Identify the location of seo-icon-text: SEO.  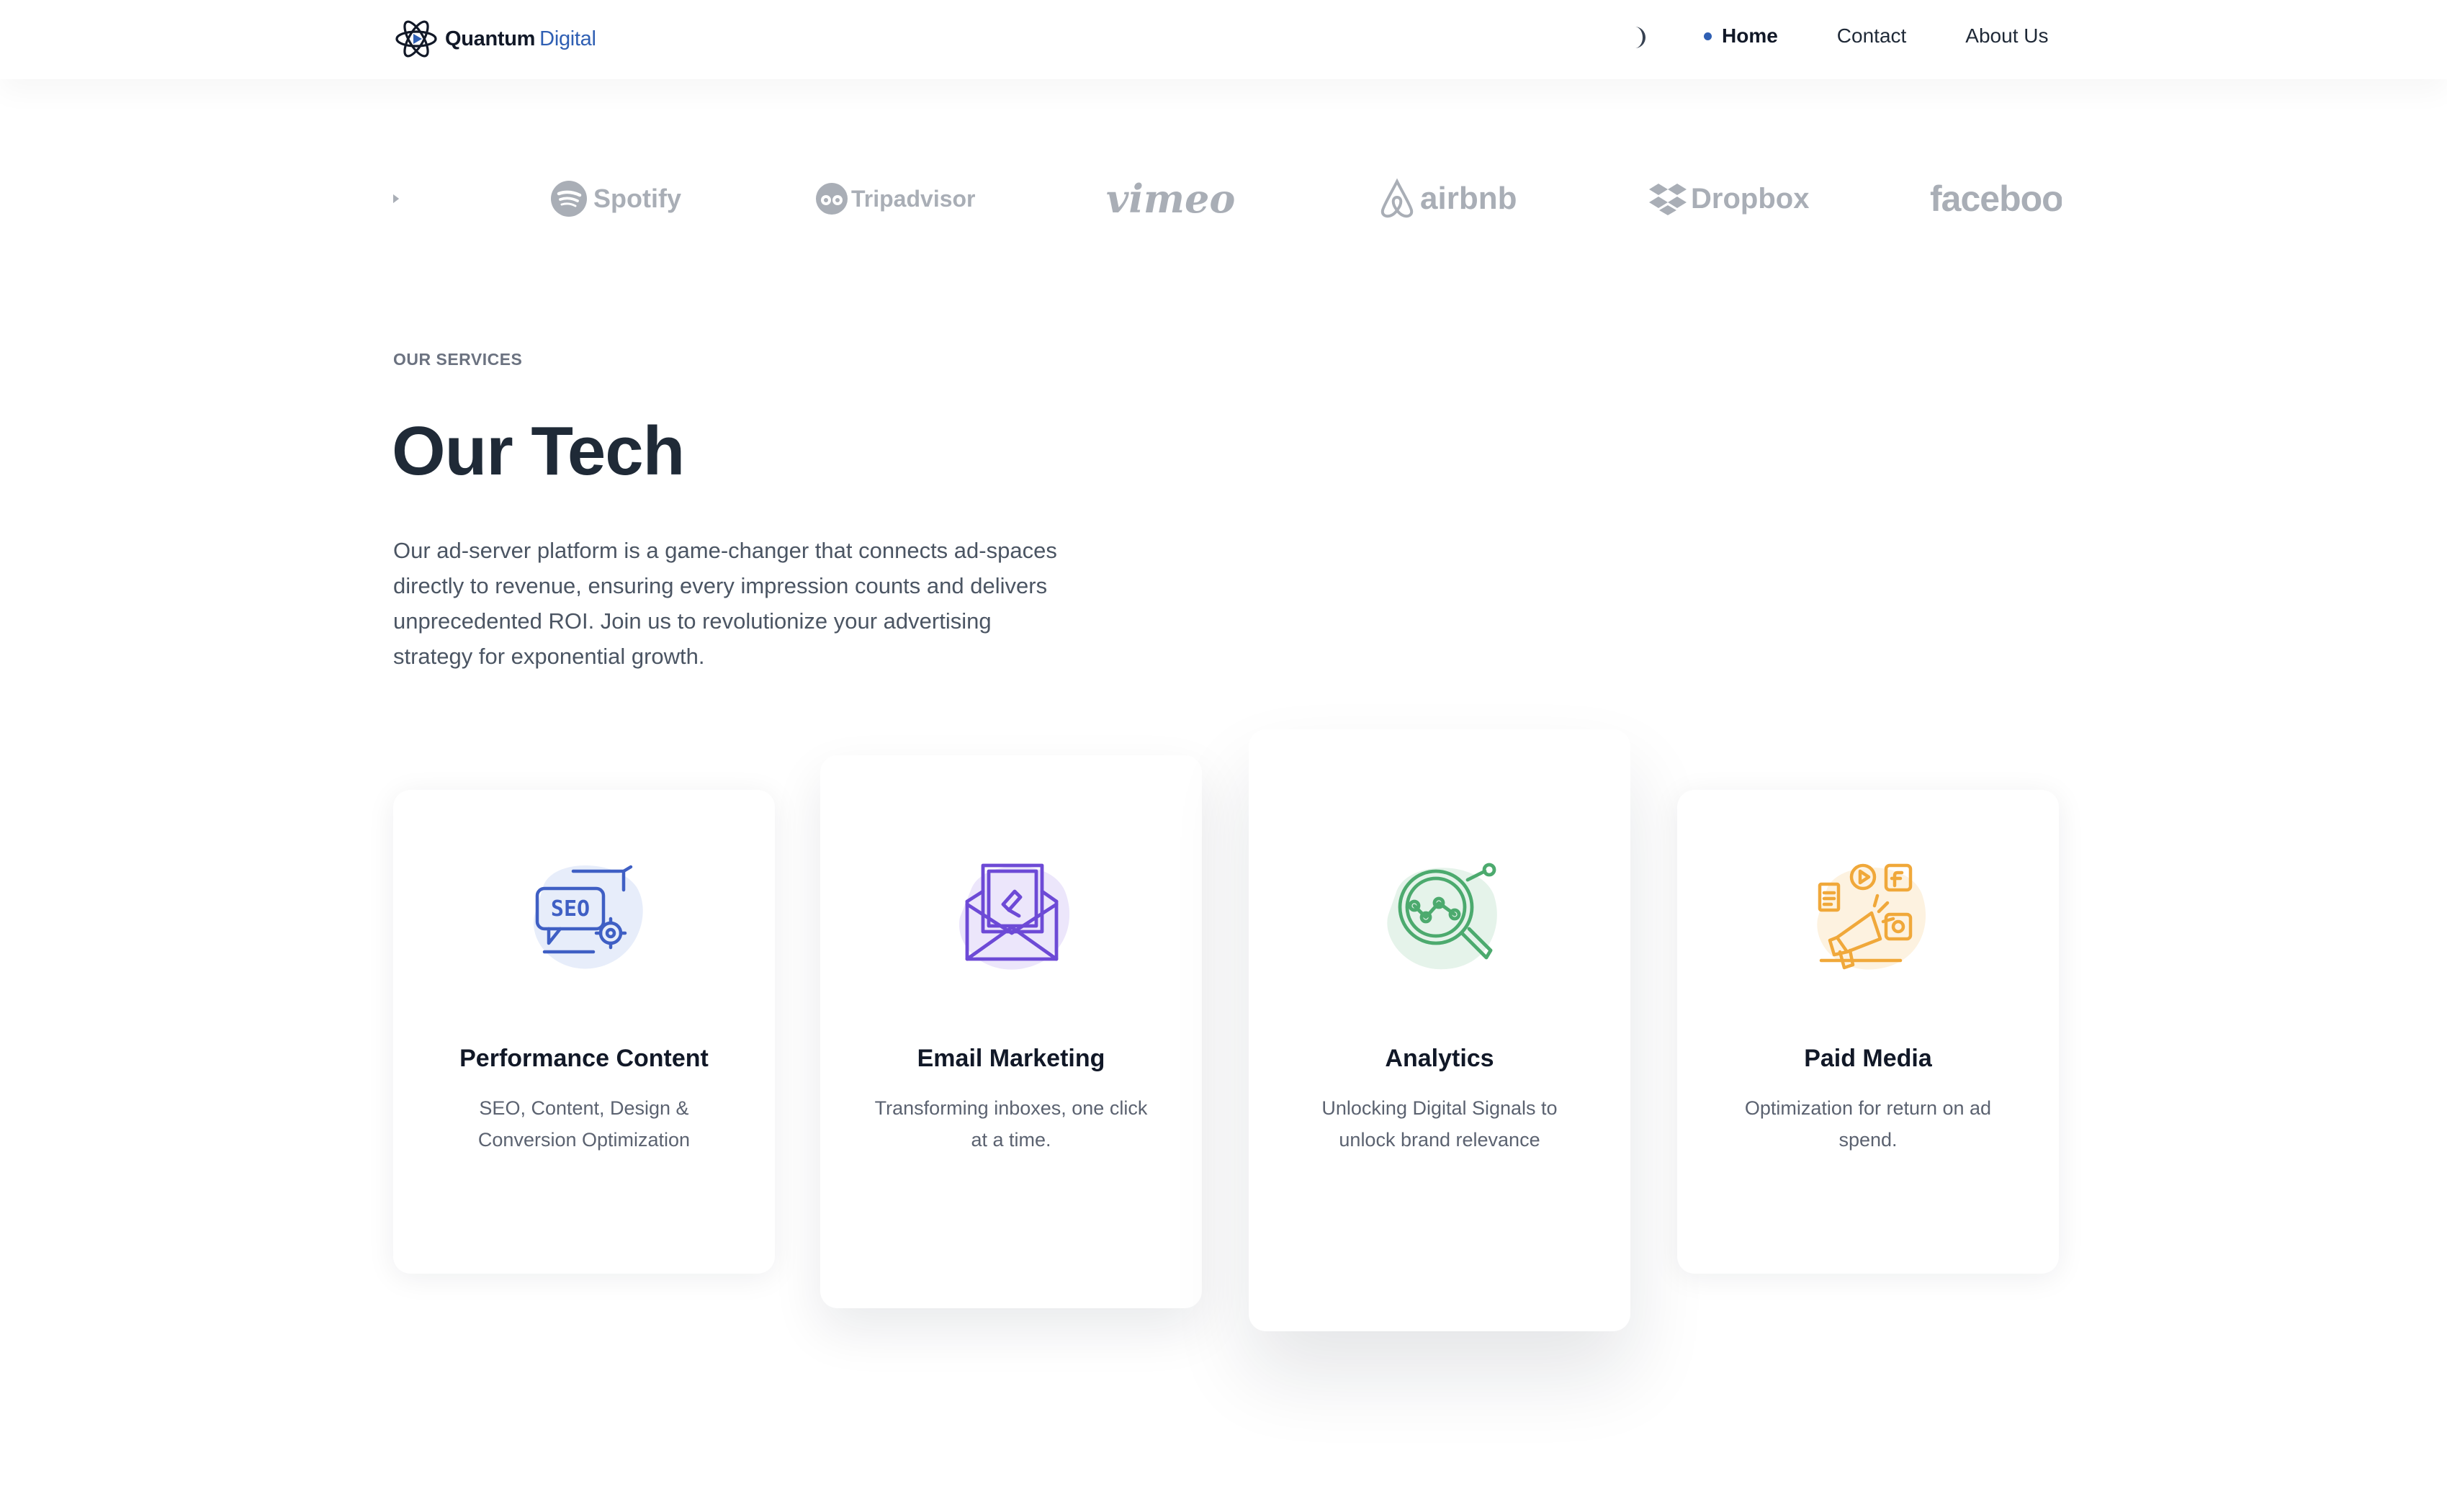
(570, 909).